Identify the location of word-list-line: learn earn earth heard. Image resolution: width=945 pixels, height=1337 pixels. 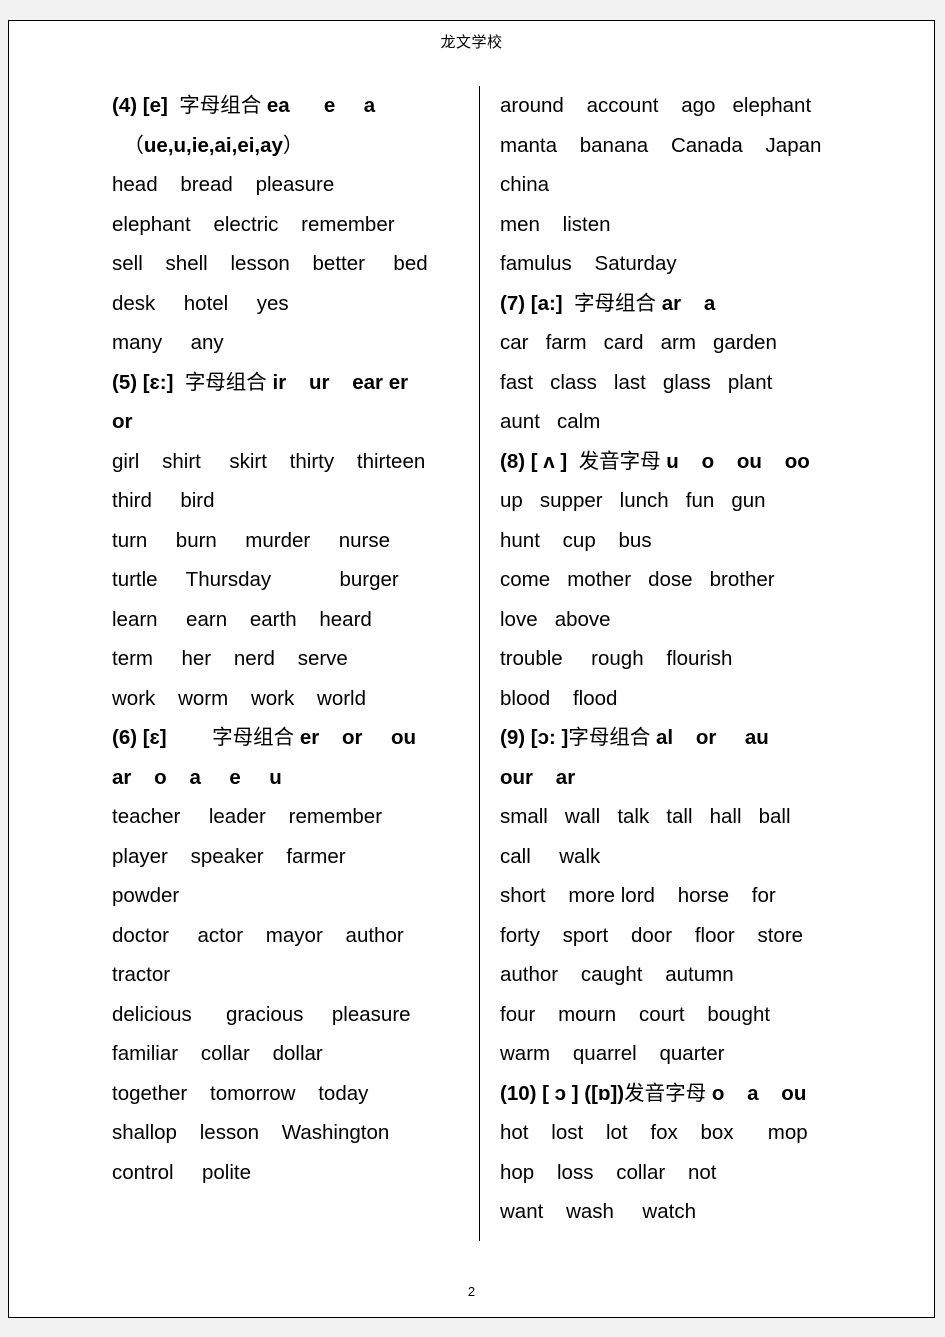
(242, 619).